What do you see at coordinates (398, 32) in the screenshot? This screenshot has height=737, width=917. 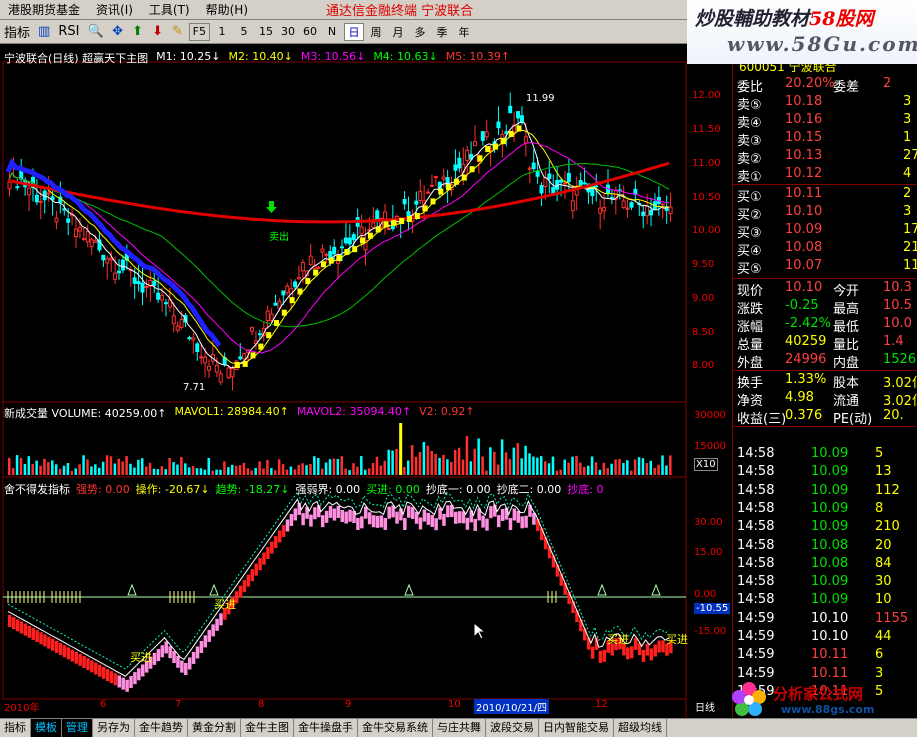 I see `period-button-8: 月` at bounding box center [398, 32].